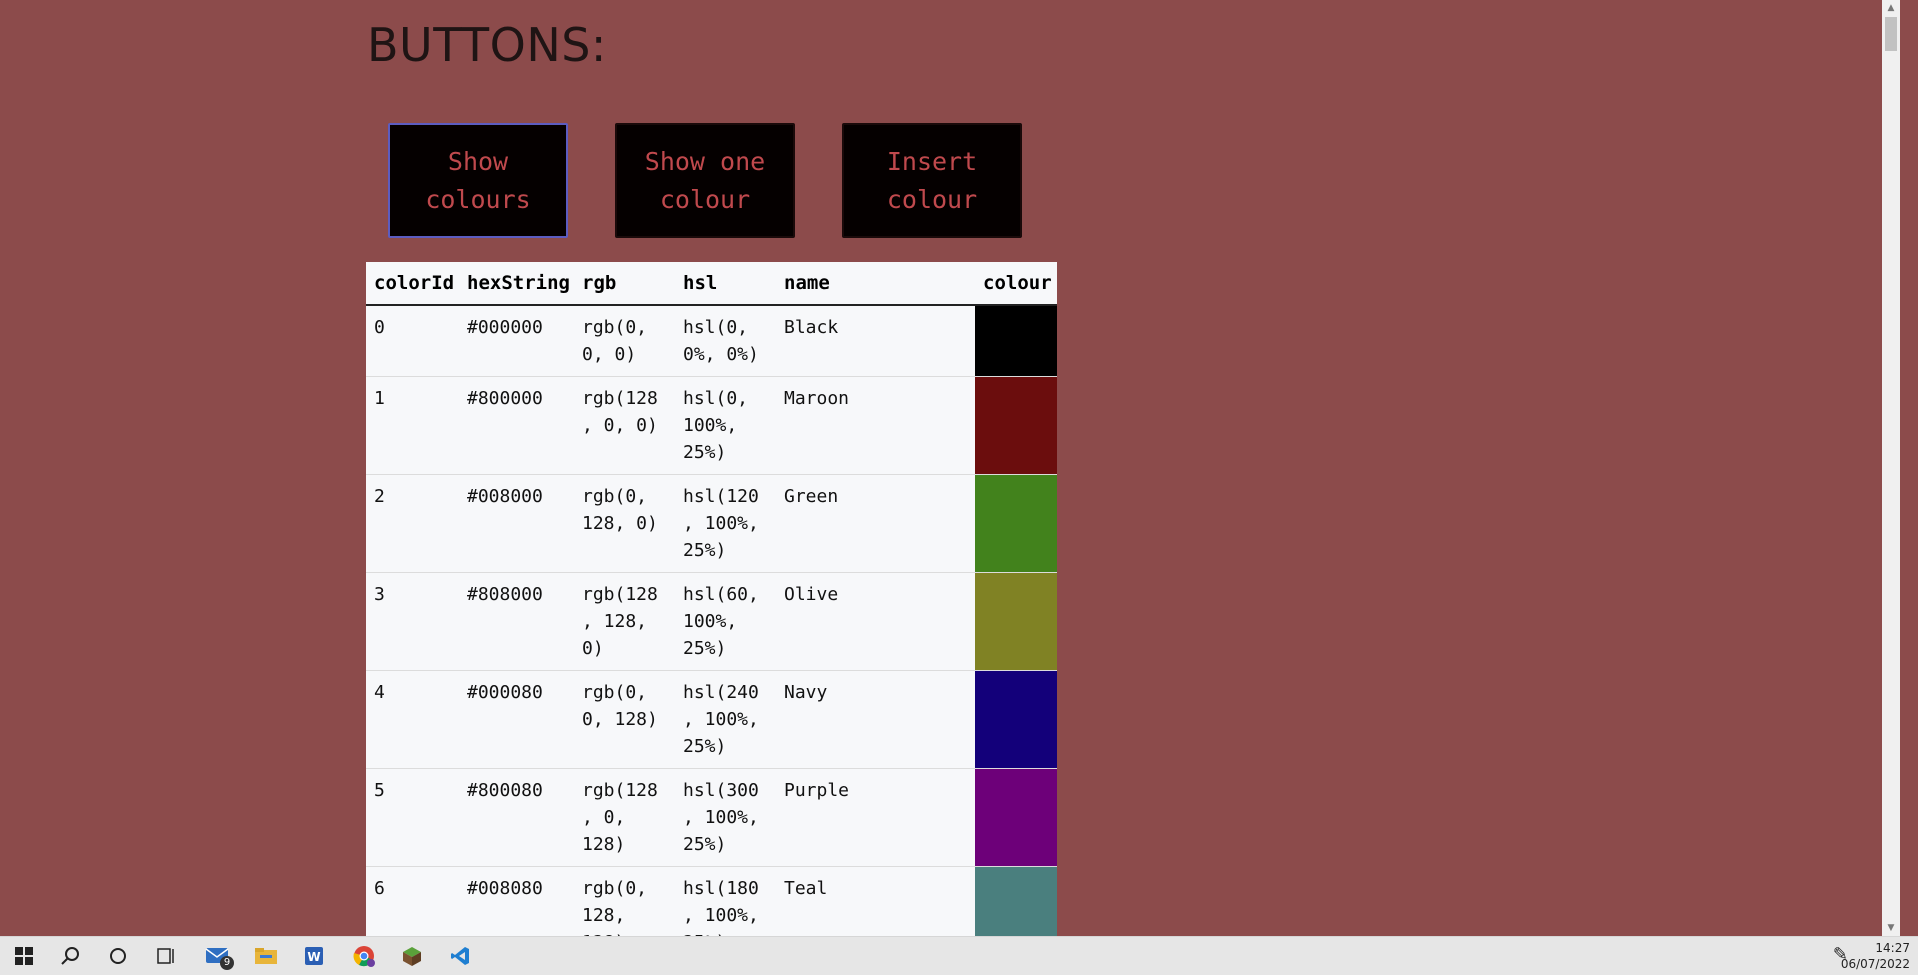 The width and height of the screenshot is (1918, 975). What do you see at coordinates (516, 719) in the screenshot?
I see `cell-hexstring: #000080` at bounding box center [516, 719].